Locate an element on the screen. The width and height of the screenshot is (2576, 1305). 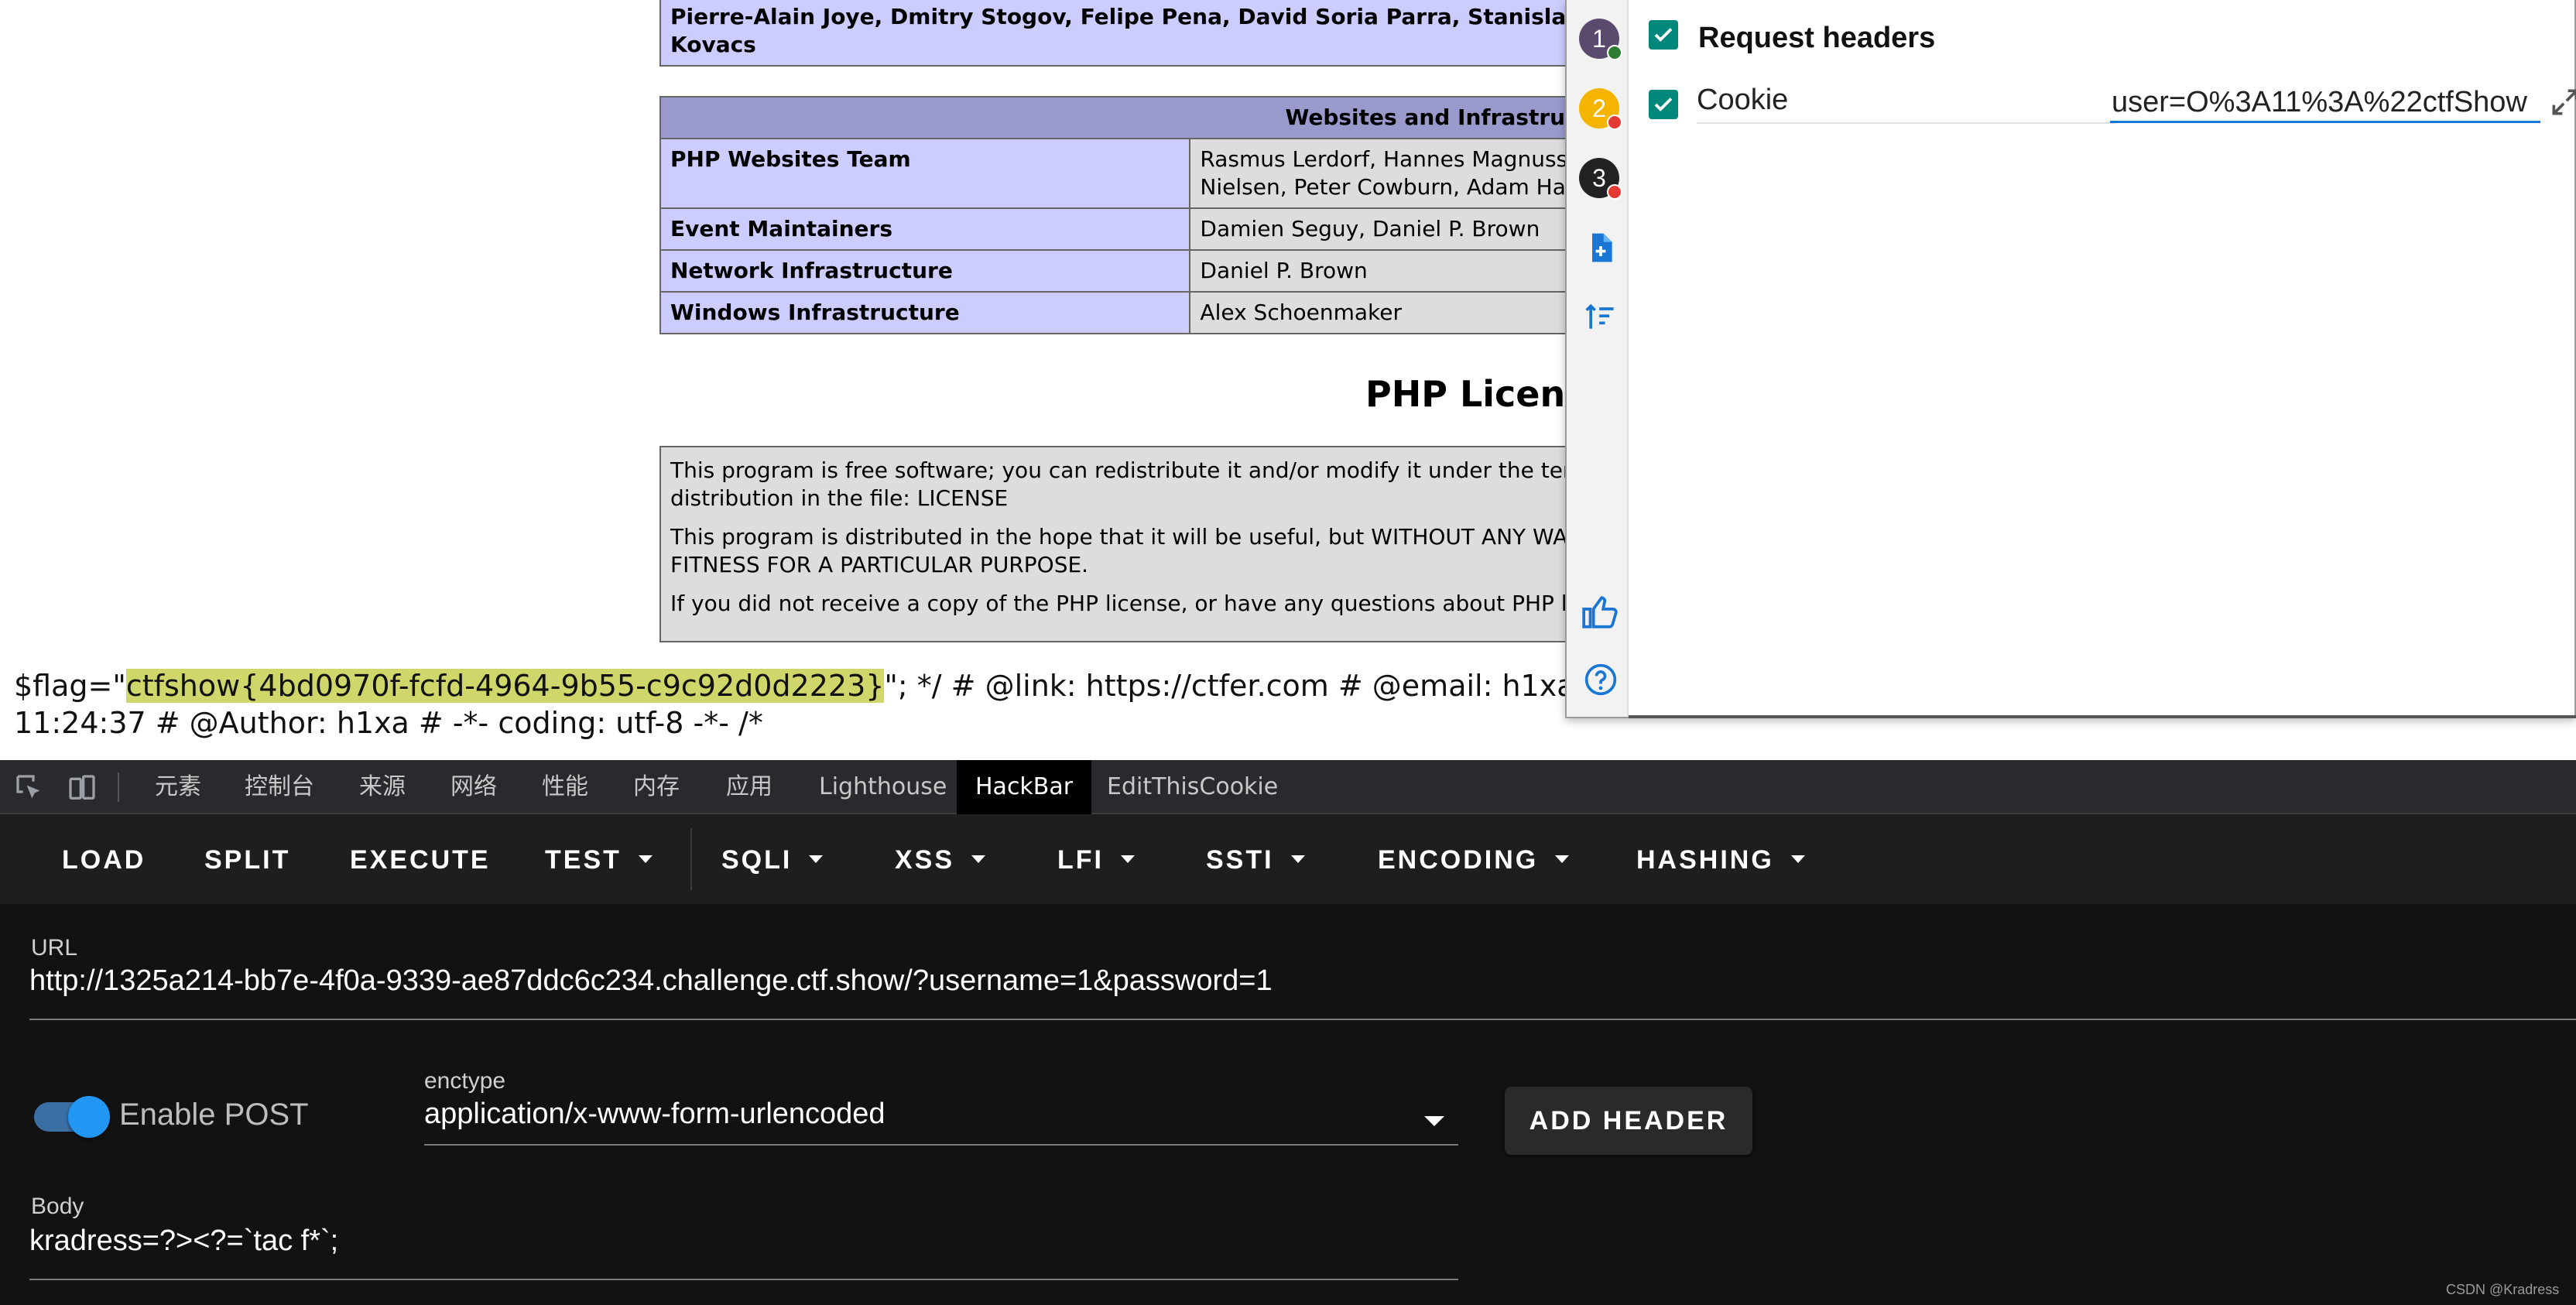
header-value-input: user=O%3A11%3A%22ctfShow is located at coordinates (2325, 103).